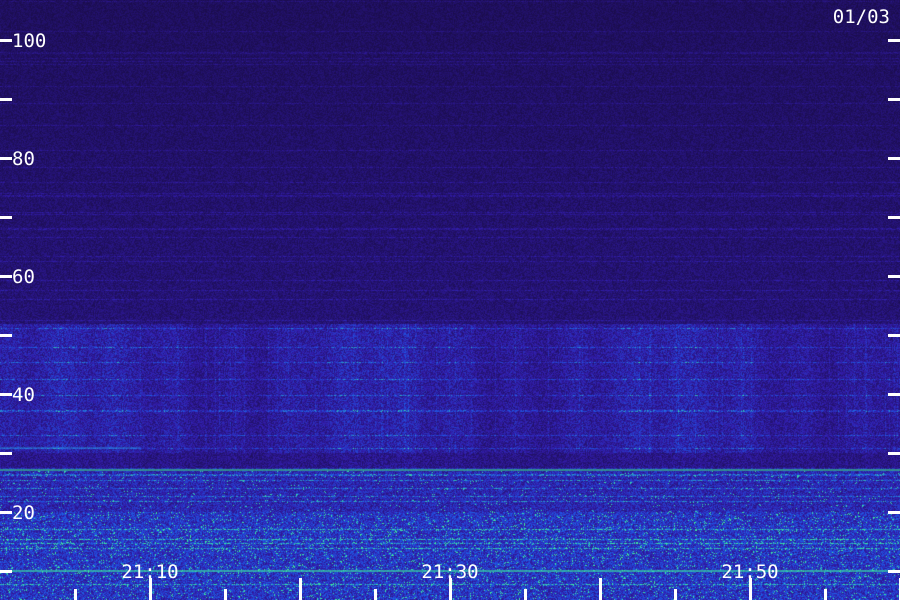 Image resolution: width=900 pixels, height=600 pixels. Describe the element at coordinates (749, 572) in the screenshot. I see `x-tick-label: 21:50` at that location.